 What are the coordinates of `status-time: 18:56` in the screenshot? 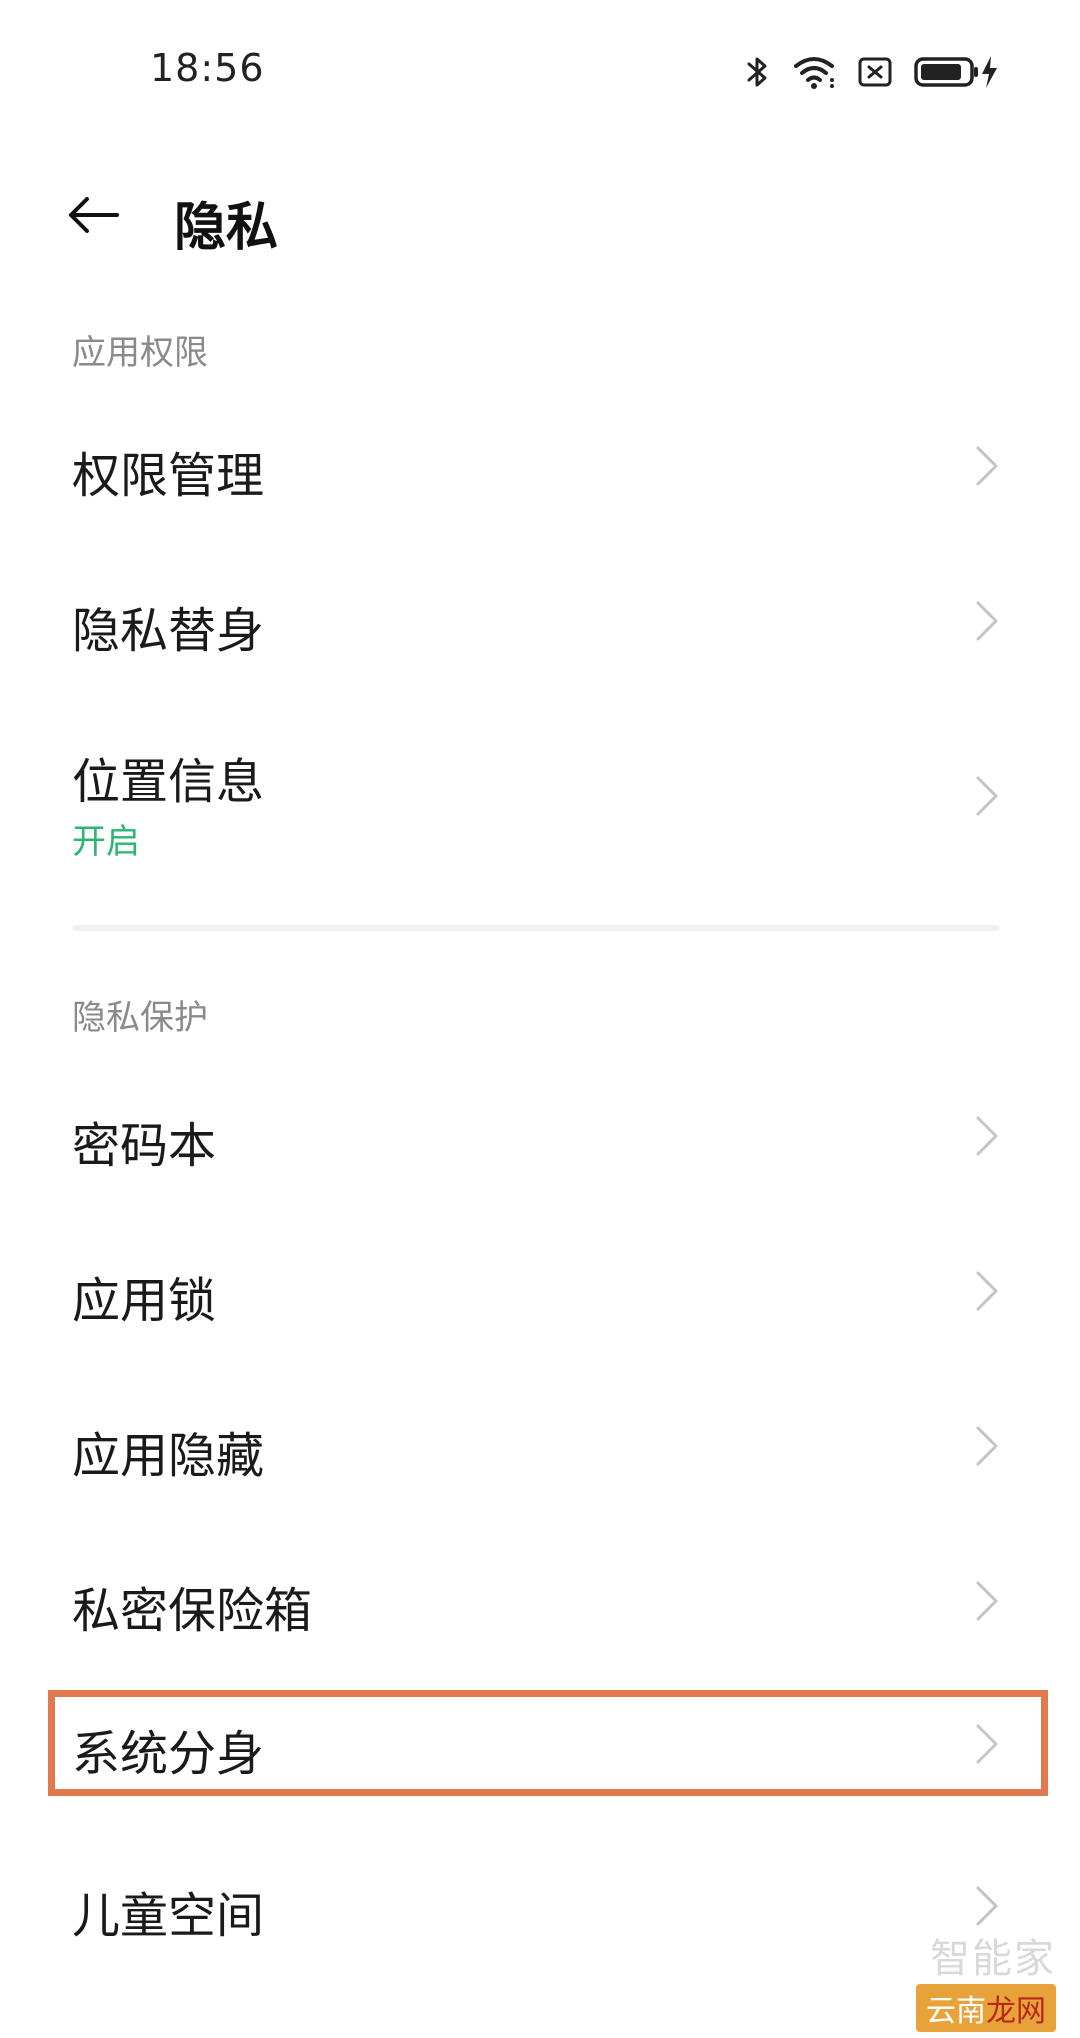 It's located at (207, 68).